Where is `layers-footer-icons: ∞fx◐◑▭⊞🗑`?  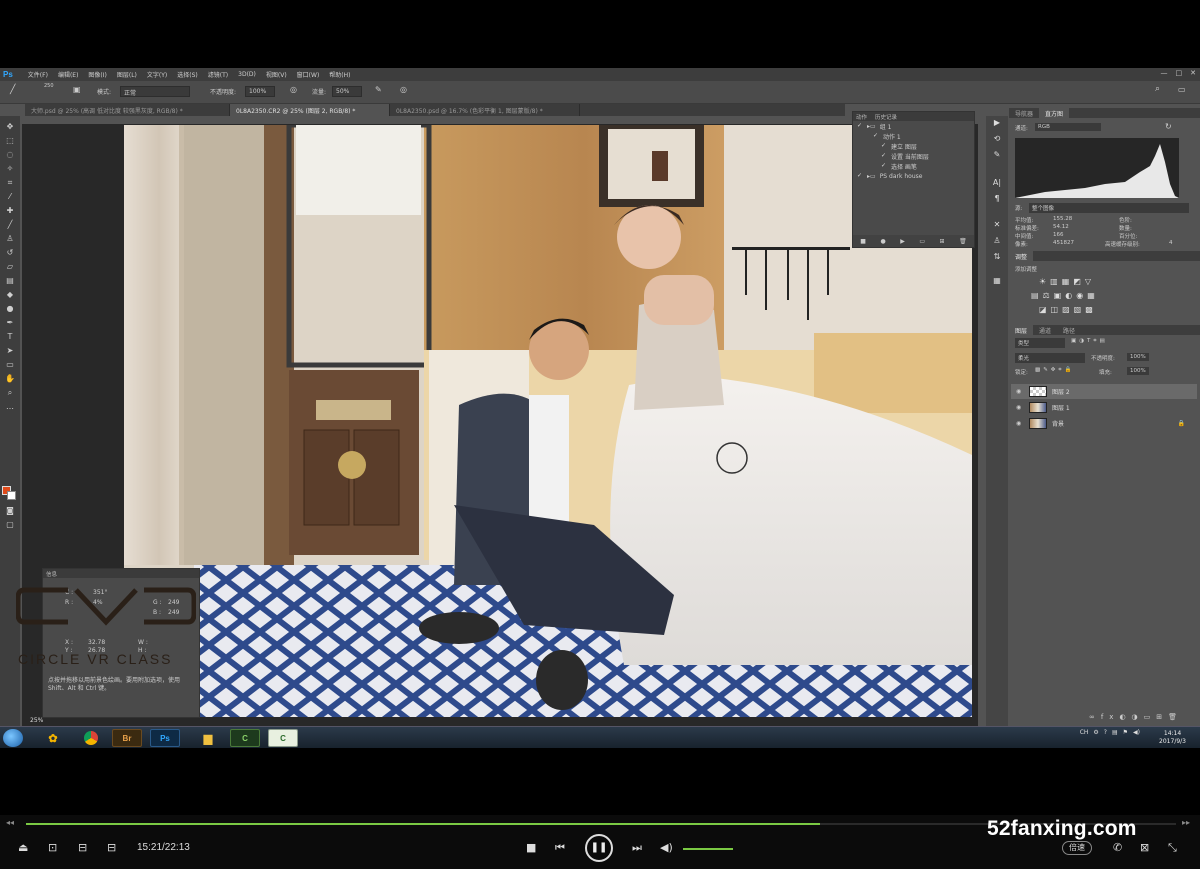
layers-footer-icons: ∞fx◐◑▭⊞🗑 is located at coordinates (1136, 717).